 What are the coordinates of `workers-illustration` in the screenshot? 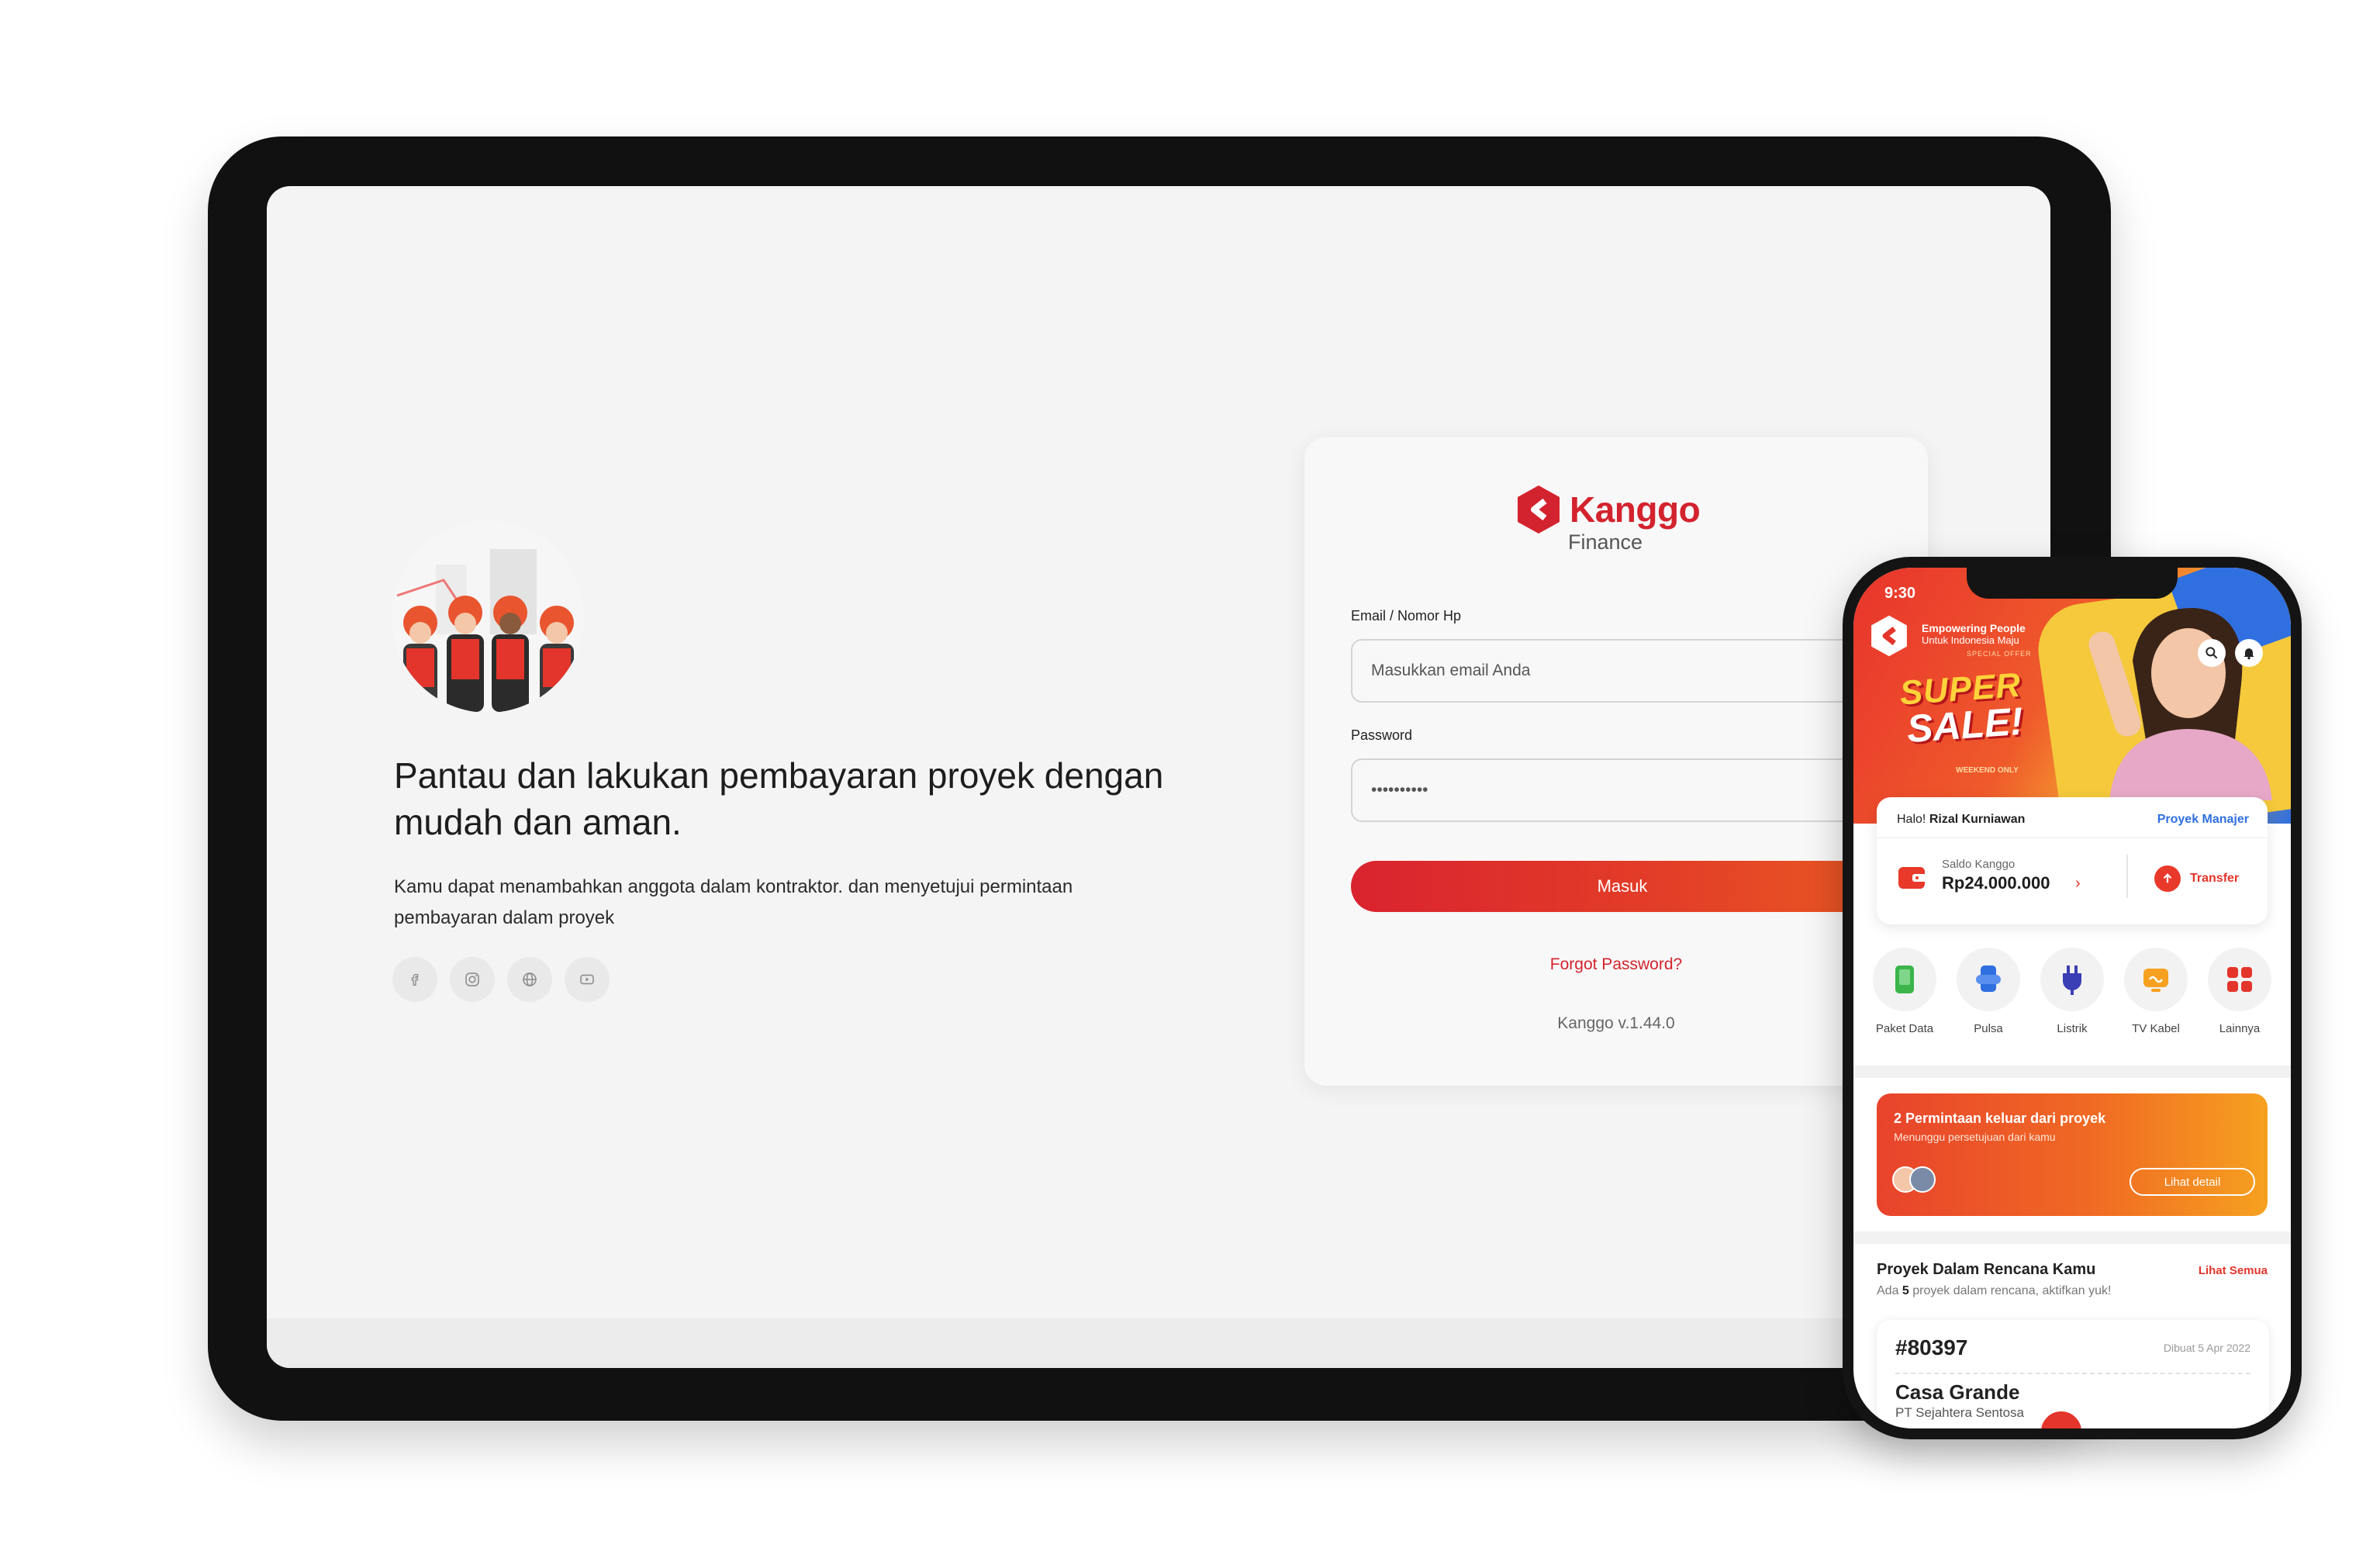 It's located at (488, 616).